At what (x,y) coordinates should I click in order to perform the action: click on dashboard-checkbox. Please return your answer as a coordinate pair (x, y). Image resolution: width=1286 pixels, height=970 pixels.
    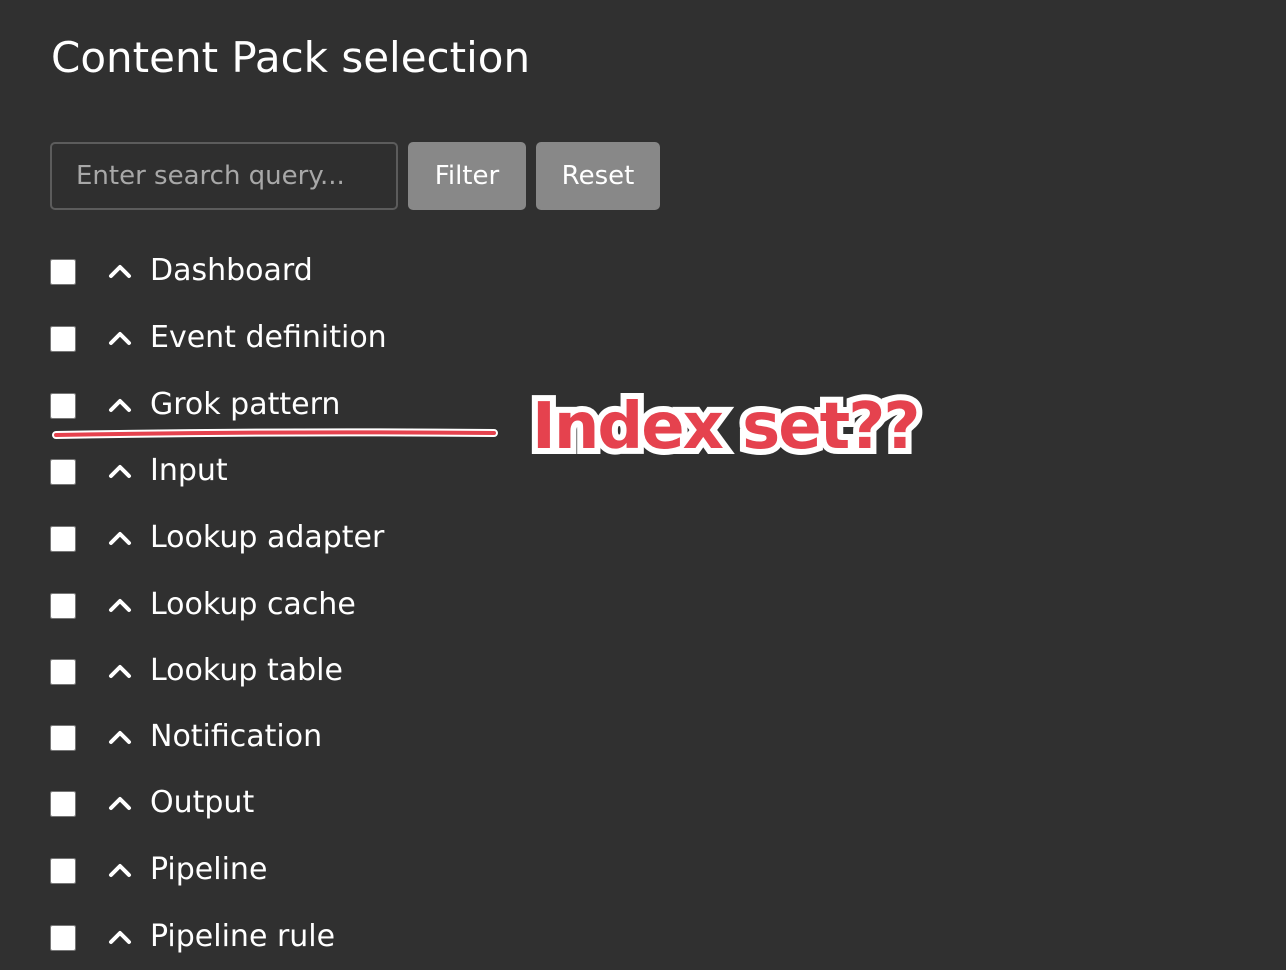
    Looking at the image, I should click on (63, 272).